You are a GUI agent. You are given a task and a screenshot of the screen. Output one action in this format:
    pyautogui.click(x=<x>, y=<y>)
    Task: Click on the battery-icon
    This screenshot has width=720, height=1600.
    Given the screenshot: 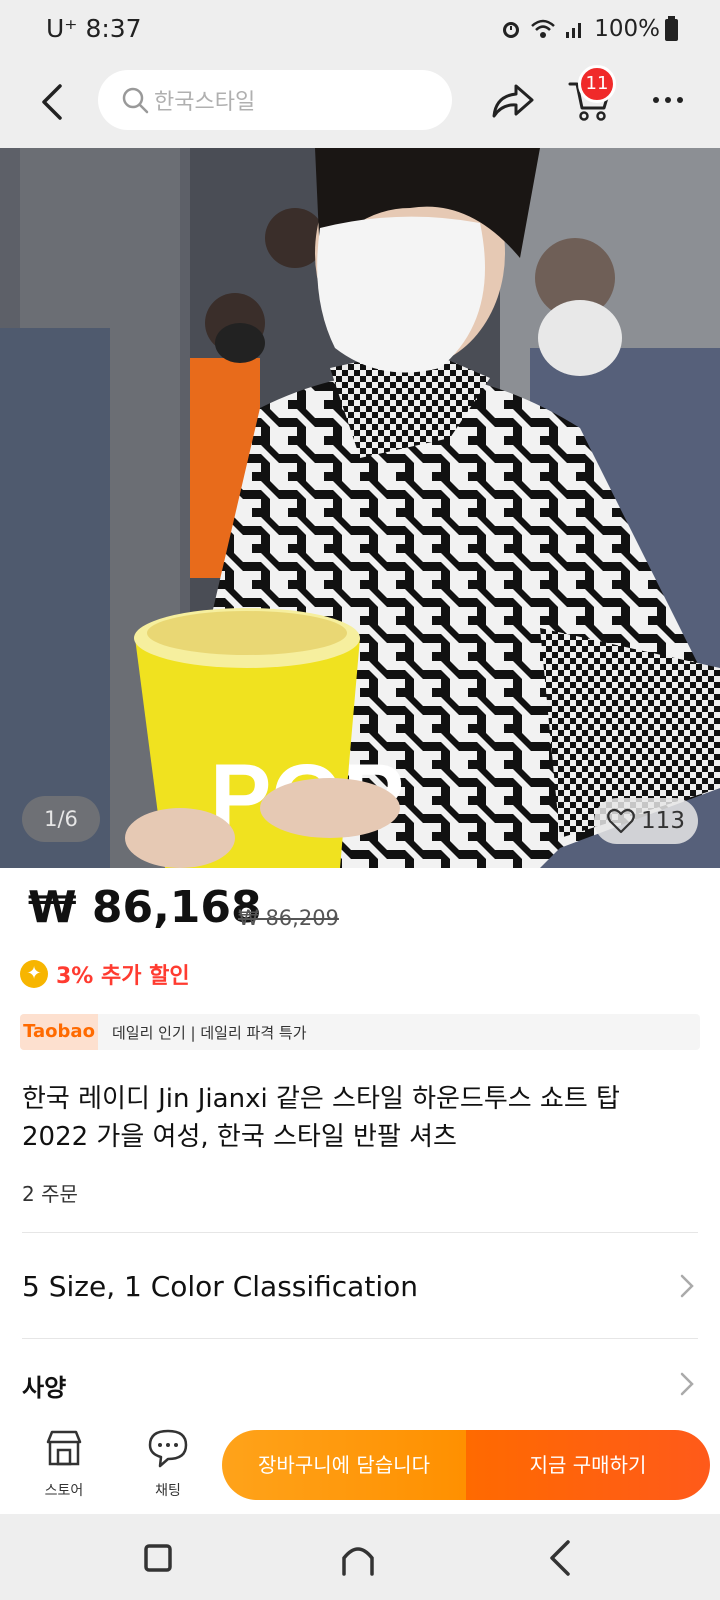 What is the action you would take?
    pyautogui.click(x=671, y=28)
    